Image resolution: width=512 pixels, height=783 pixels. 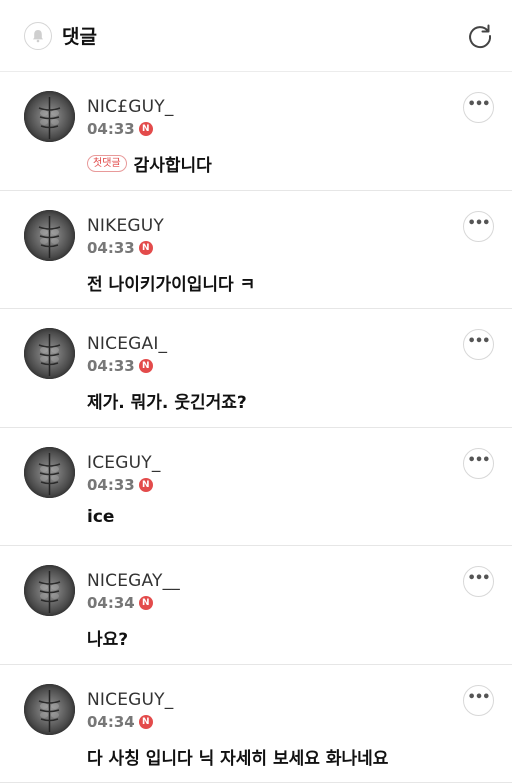 What do you see at coordinates (125, 226) in the screenshot?
I see `comment-nickname: NIKEGUY` at bounding box center [125, 226].